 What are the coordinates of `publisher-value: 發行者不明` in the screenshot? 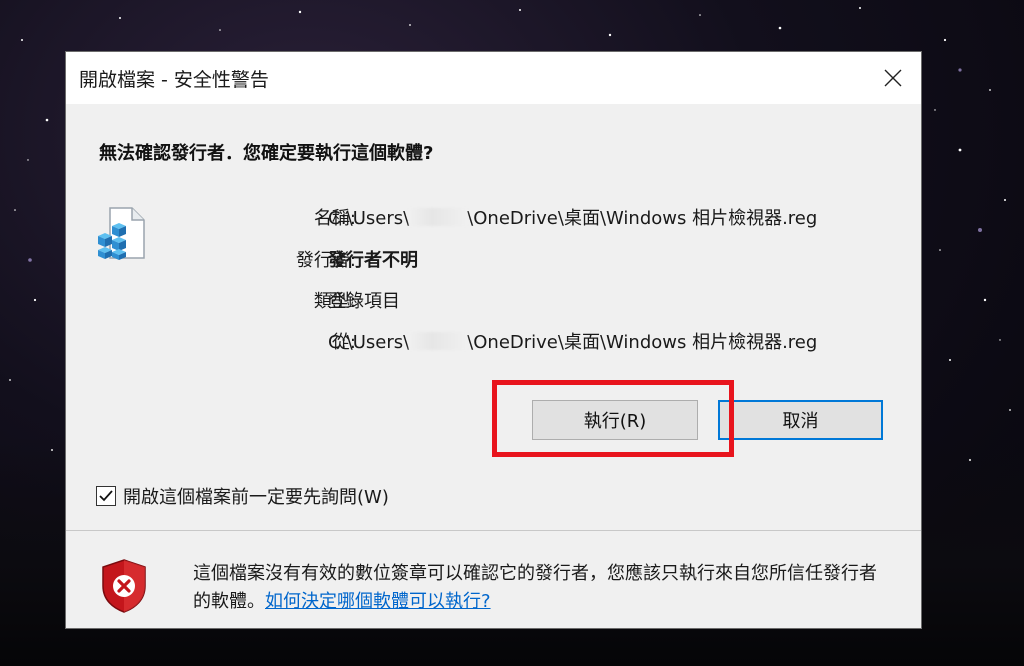 It's located at (373, 260).